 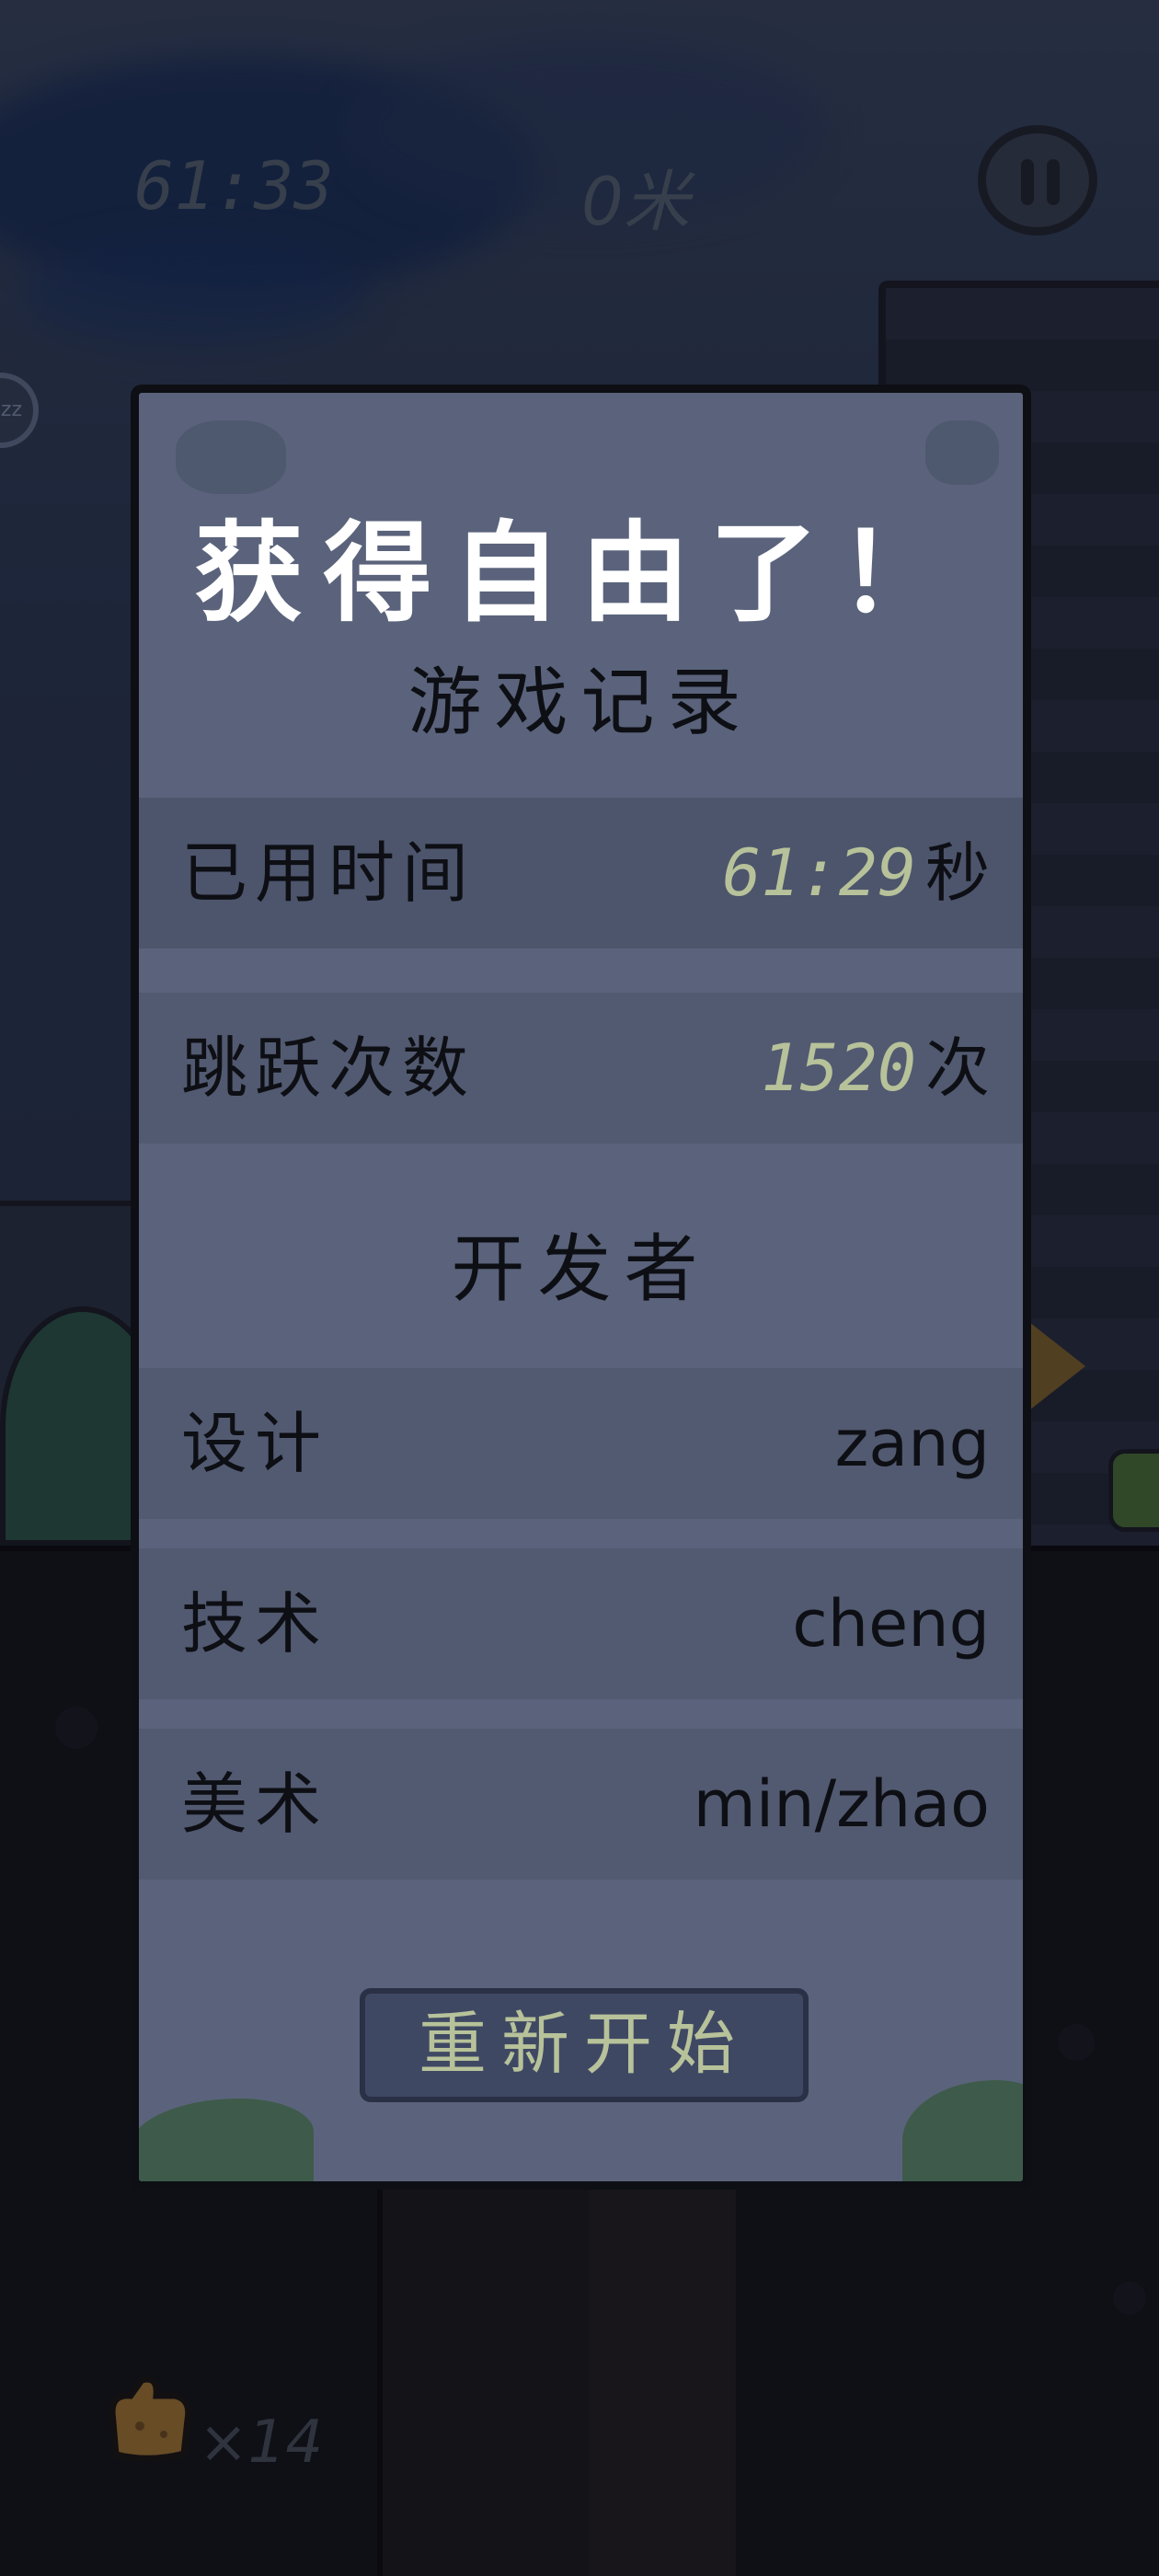 What do you see at coordinates (584, 2045) in the screenshot?
I see `restart-button: 重新开始` at bounding box center [584, 2045].